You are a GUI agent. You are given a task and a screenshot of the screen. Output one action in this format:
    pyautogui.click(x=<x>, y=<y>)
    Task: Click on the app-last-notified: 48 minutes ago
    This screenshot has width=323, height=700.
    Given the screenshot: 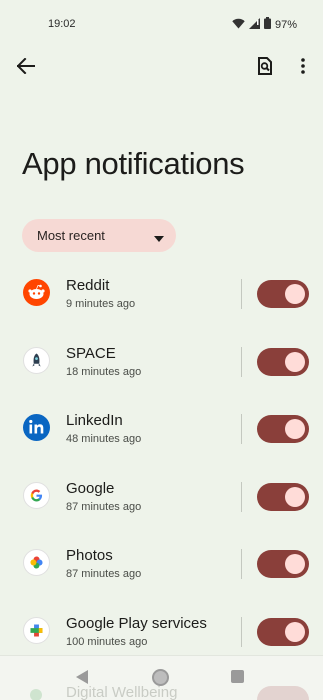 What is the action you would take?
    pyautogui.click(x=104, y=439)
    